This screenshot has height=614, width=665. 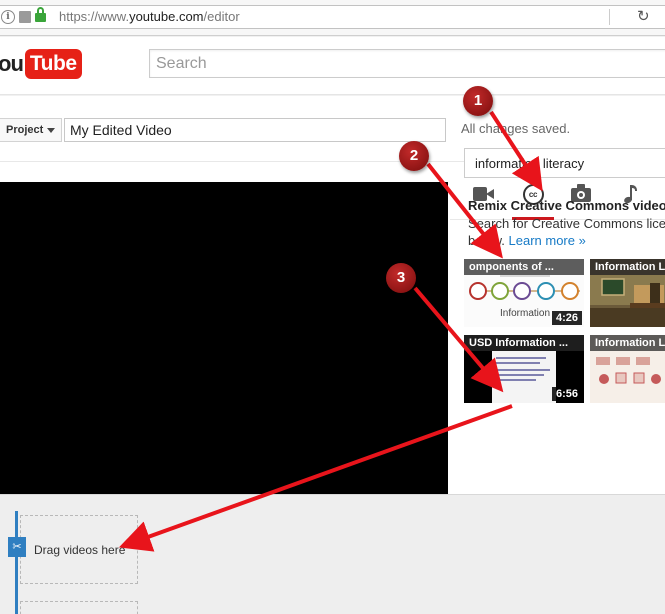 I want to click on project-title-field, so click(x=255, y=130).